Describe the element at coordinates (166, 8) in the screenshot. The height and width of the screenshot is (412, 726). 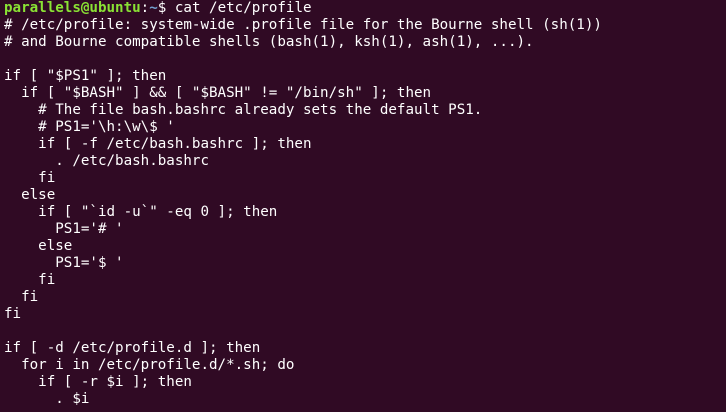
I see `prompt-symbol: $` at that location.